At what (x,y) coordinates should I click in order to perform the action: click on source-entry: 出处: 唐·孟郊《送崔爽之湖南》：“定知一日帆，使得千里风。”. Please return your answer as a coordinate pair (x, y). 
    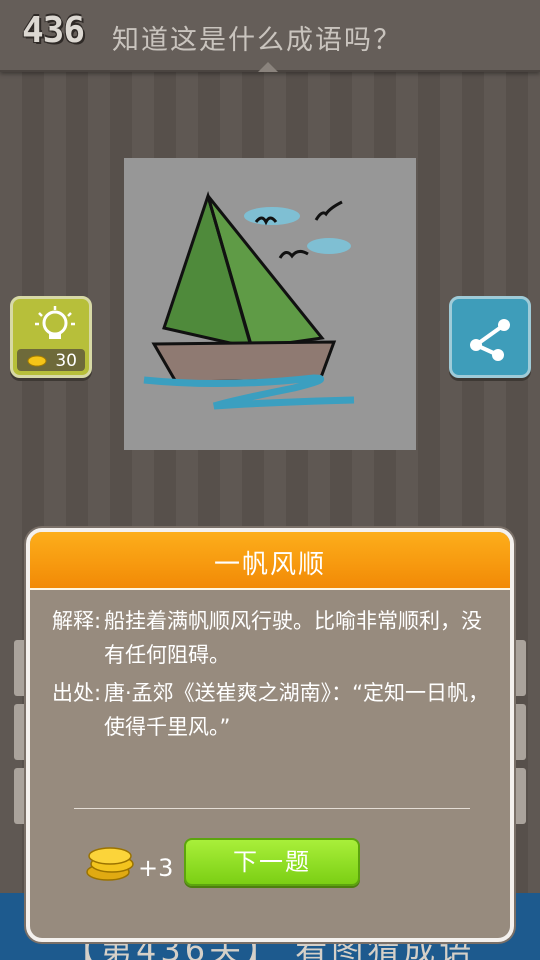
    Looking at the image, I should click on (272, 710).